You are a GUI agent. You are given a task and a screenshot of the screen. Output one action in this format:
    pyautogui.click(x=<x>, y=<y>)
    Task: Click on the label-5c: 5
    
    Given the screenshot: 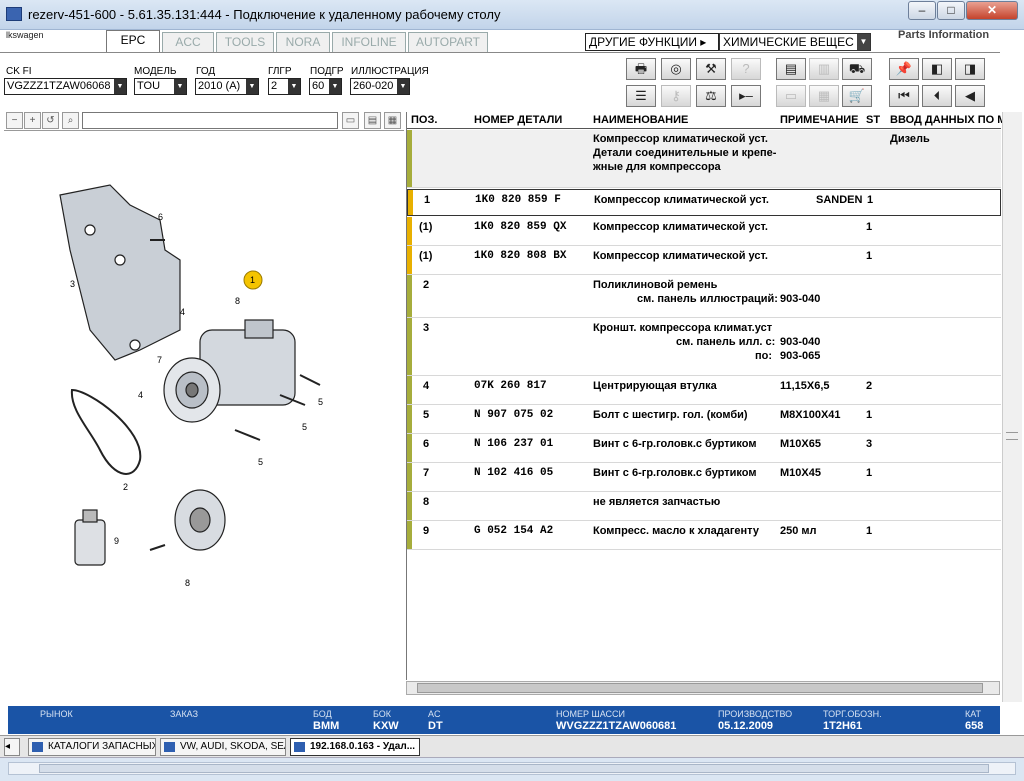 What is the action you would take?
    pyautogui.click(x=260, y=462)
    